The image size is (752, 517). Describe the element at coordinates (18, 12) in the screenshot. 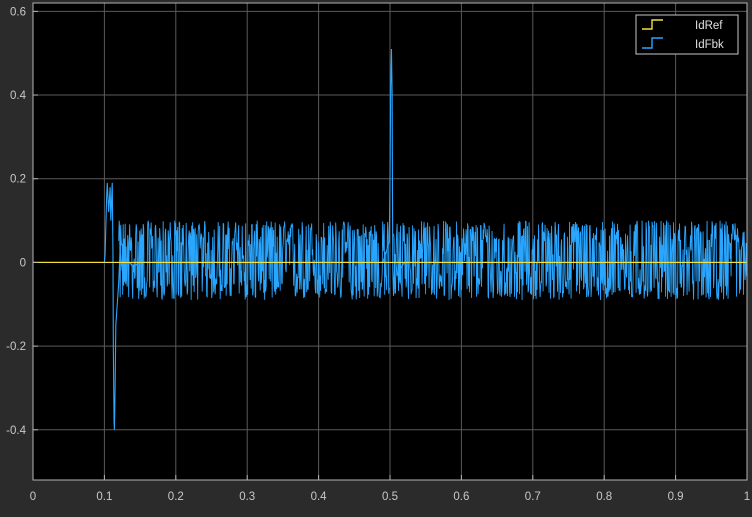

I see `y-tick-label: 0.6` at that location.